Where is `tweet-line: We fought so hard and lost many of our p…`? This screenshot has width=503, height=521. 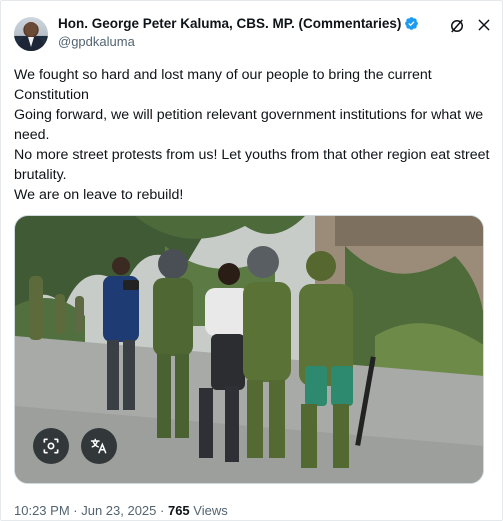
tweet-line: We fought so hard and lost many of our p… is located at coordinates (223, 85).